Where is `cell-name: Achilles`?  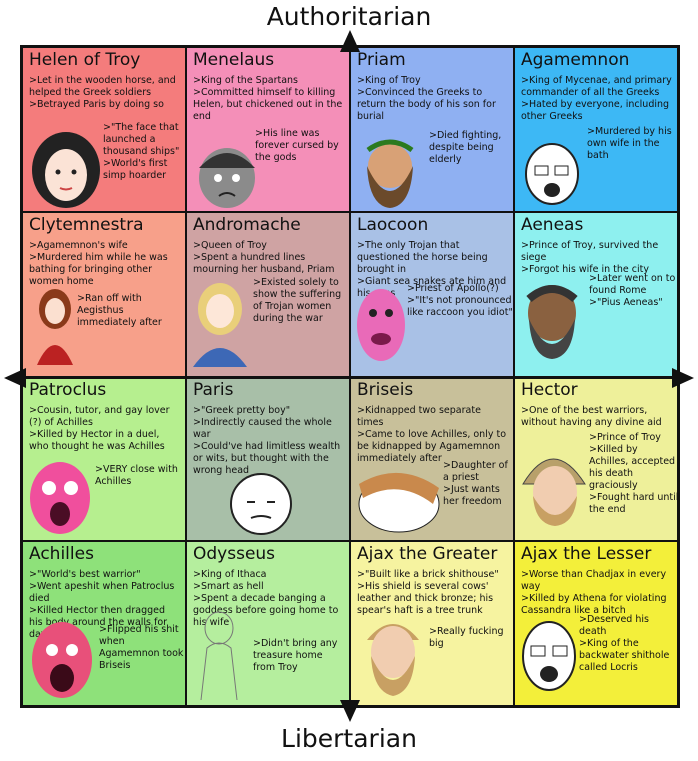 cell-name: Achilles is located at coordinates (61, 554).